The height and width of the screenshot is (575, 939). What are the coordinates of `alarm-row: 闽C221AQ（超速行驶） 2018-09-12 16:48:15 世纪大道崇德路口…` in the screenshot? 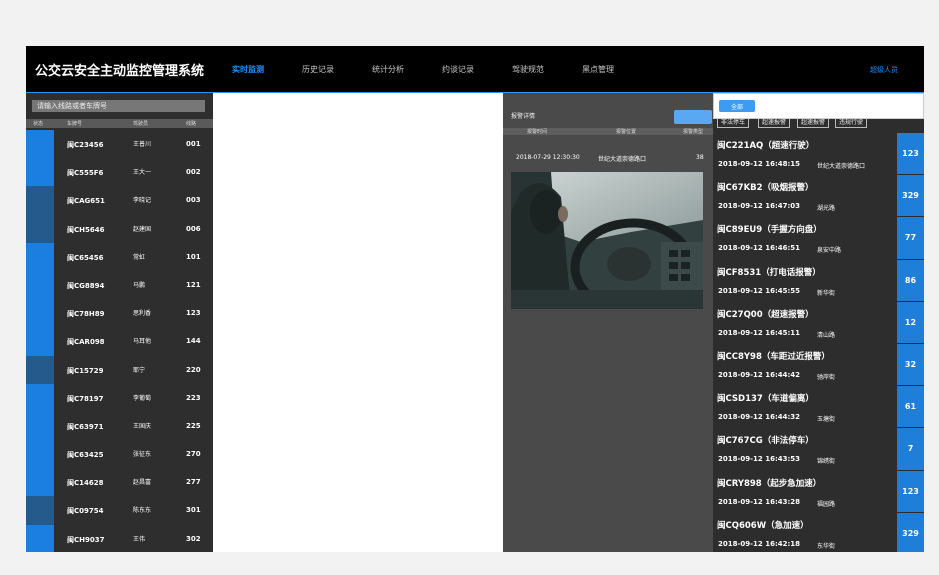 It's located at (818, 154).